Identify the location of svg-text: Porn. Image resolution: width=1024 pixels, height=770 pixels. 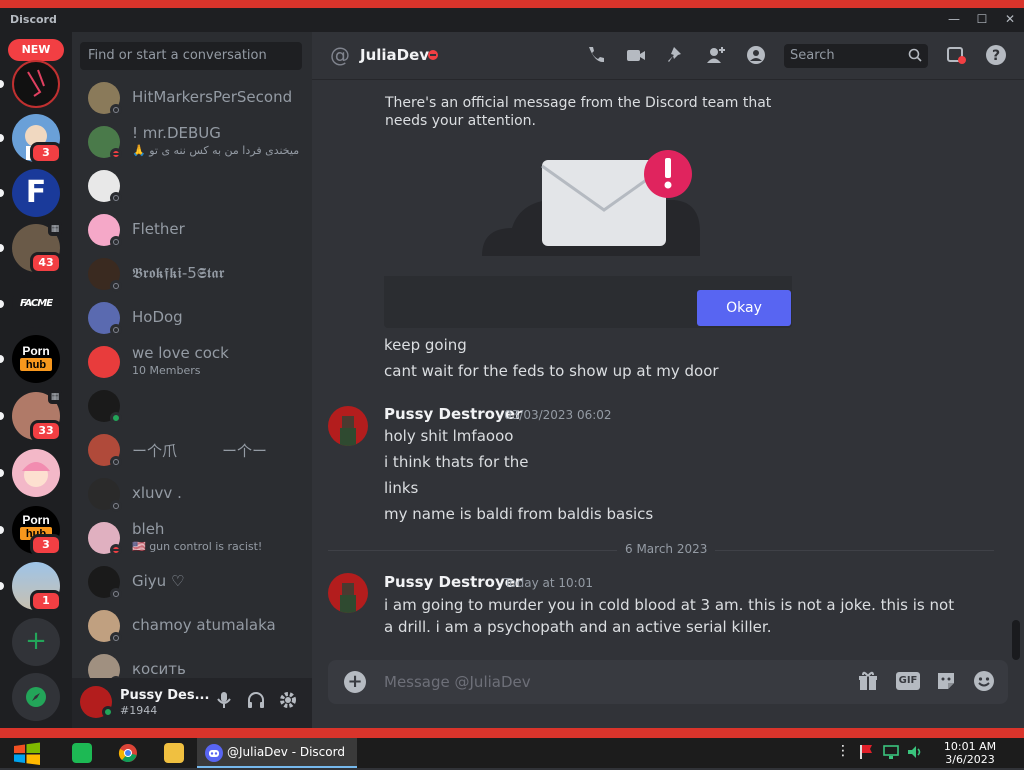
(35, 351).